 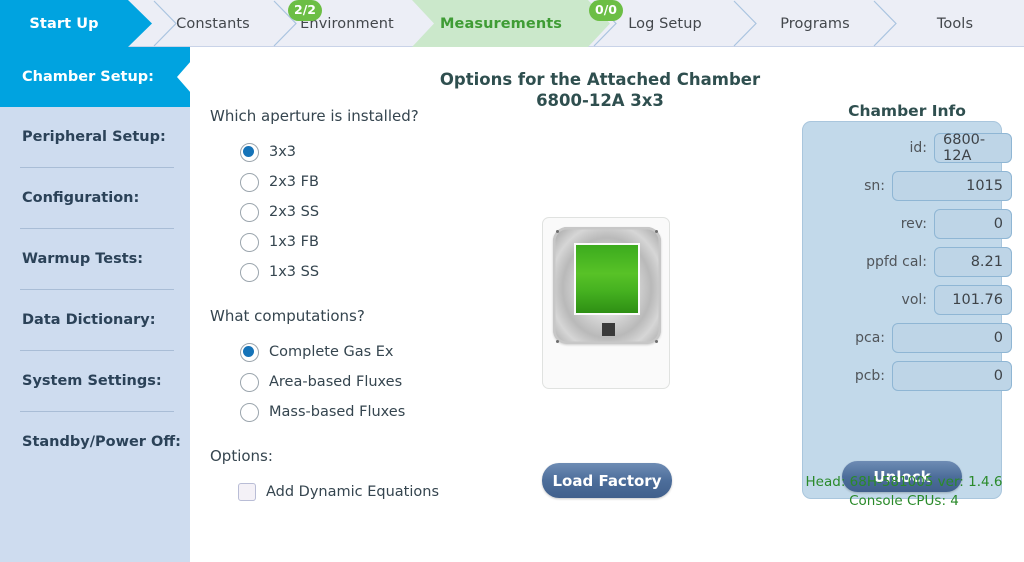 What do you see at coordinates (973, 148) in the screenshot?
I see `chamber-info-field-id: 6800-12A` at bounding box center [973, 148].